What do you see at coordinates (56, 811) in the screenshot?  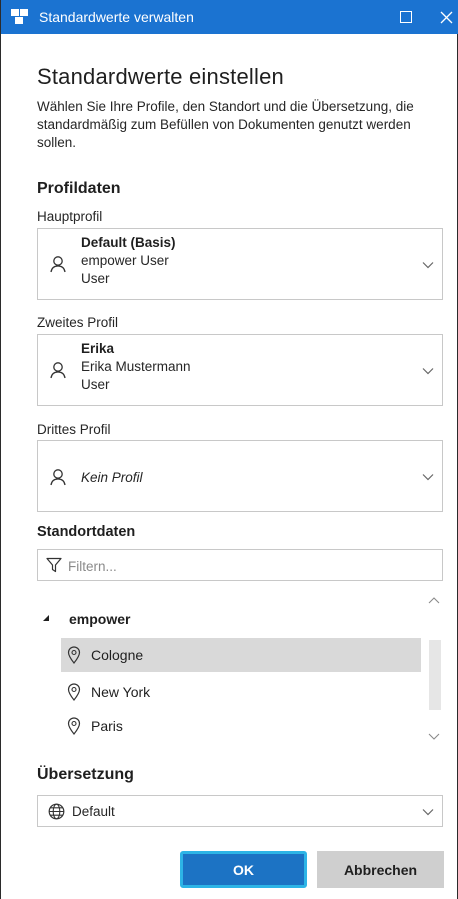 I see `globe-icon` at bounding box center [56, 811].